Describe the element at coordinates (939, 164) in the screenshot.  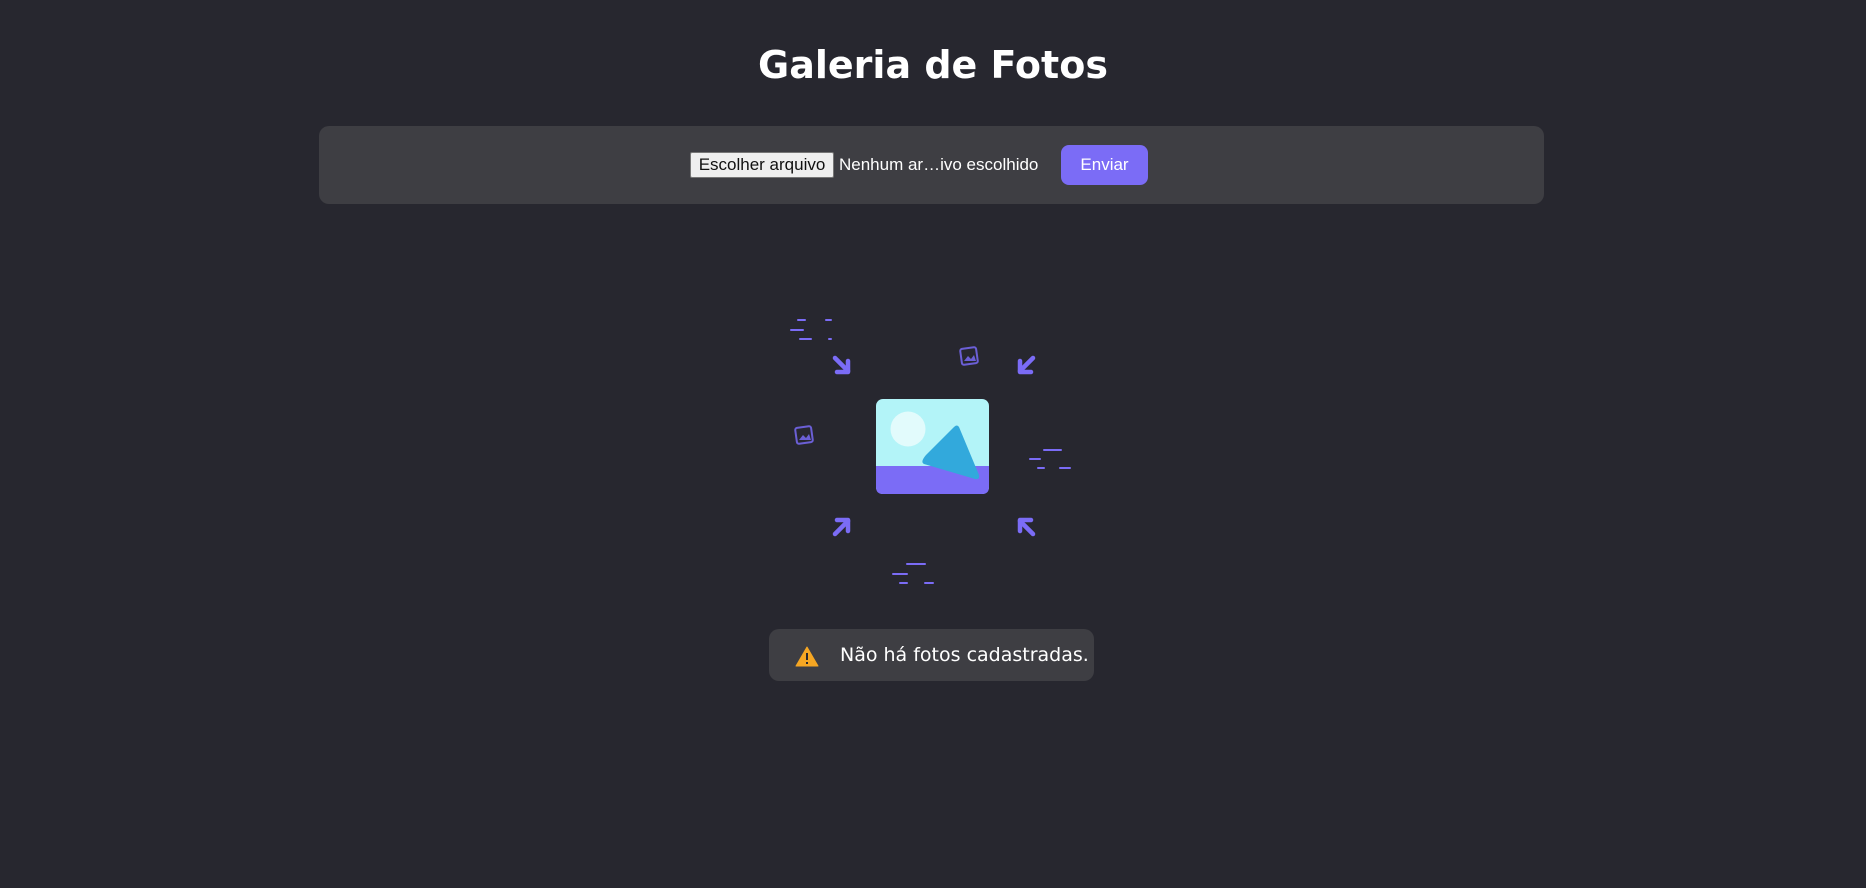
I see `file-status-text: Nenhum ar…ivo escolhido` at that location.